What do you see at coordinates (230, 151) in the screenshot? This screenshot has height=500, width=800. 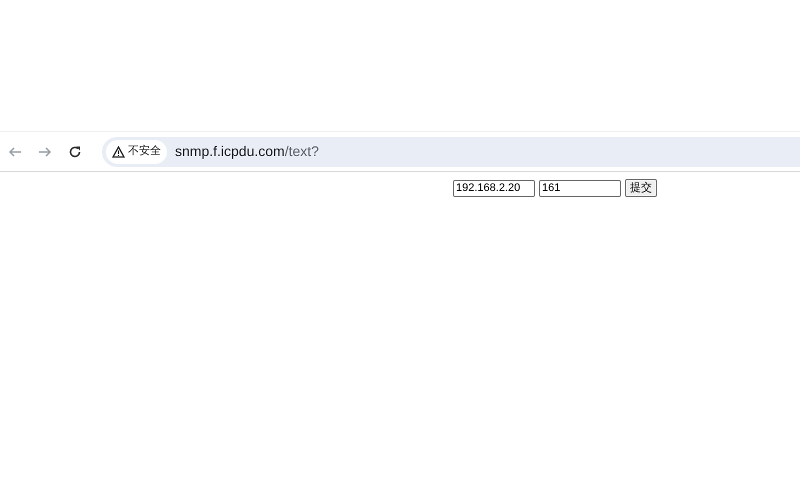 I see `url-host: snmp.f.icpdu.com` at bounding box center [230, 151].